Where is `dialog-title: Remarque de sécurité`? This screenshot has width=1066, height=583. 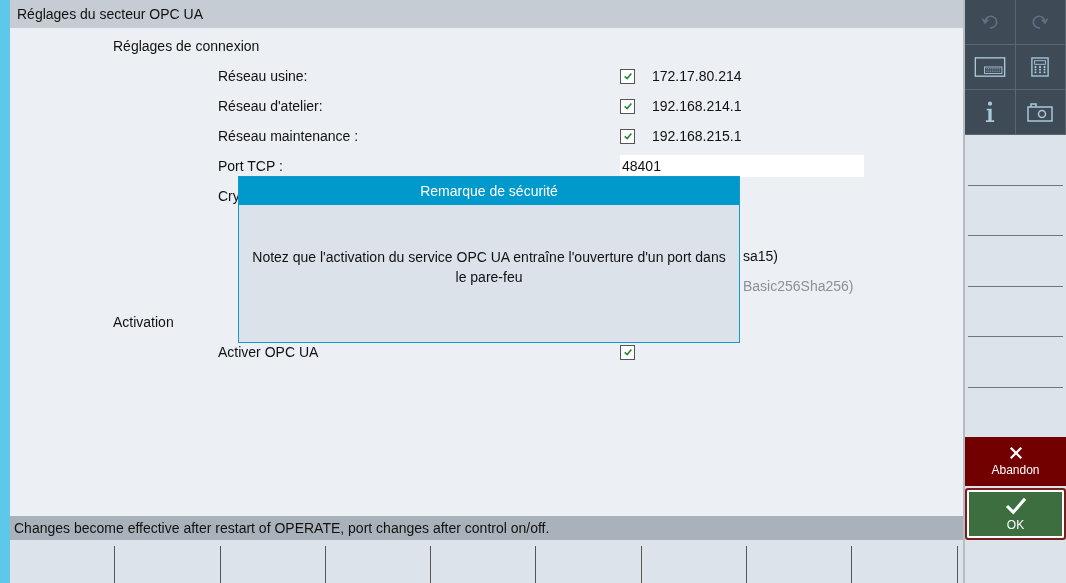
dialog-title: Remarque de sécurité is located at coordinates (489, 191).